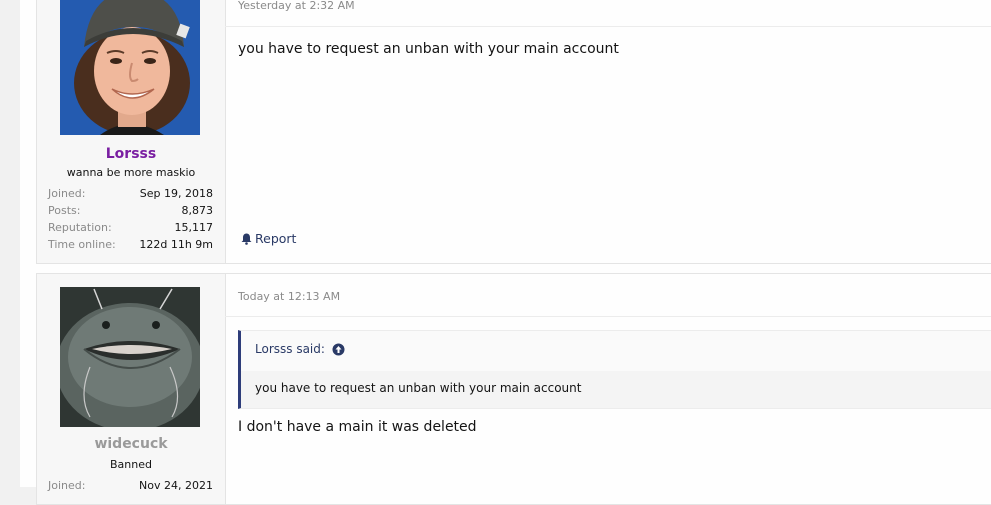 This screenshot has width=991, height=505. I want to click on report-link: Report, so click(268, 238).